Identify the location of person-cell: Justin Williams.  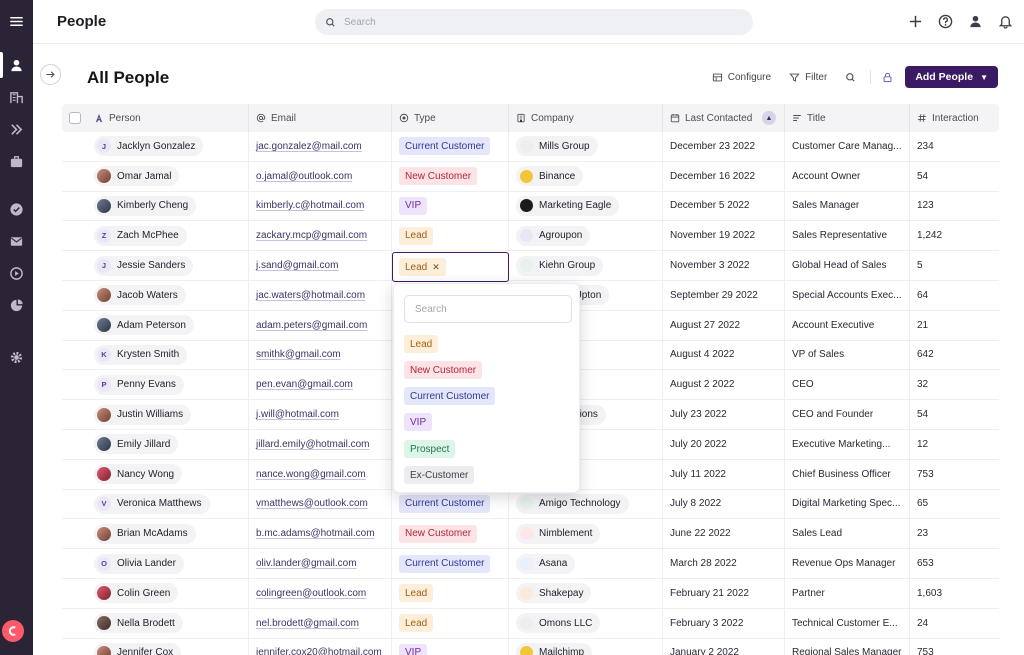
(168, 414).